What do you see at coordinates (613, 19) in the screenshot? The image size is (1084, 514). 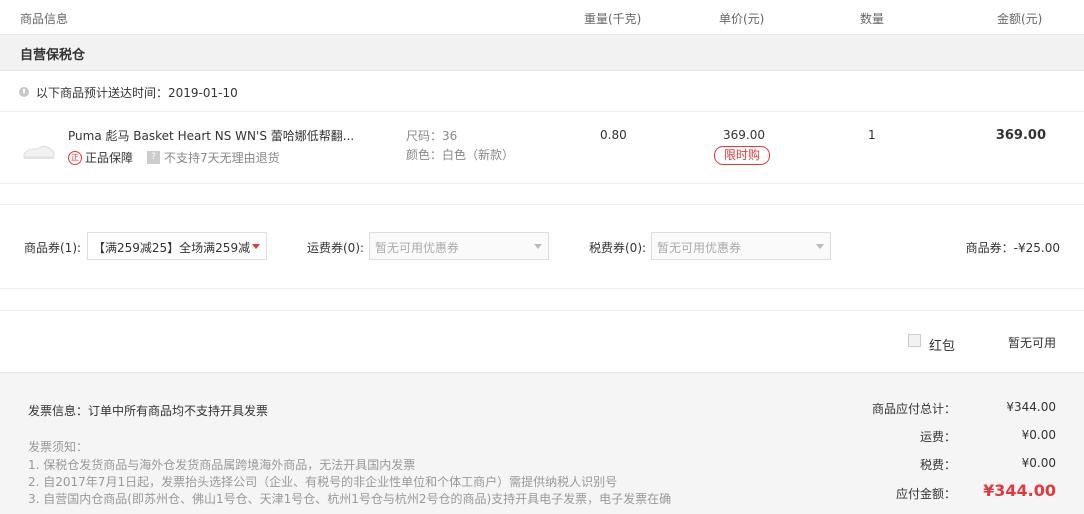 I see `col-weight: 重量(千克)` at bounding box center [613, 19].